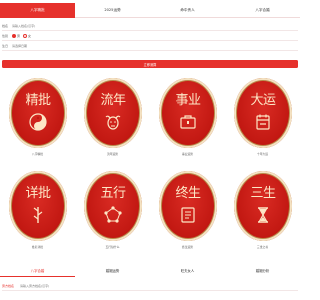  I want to click on badge: 详批, so click(38, 206).